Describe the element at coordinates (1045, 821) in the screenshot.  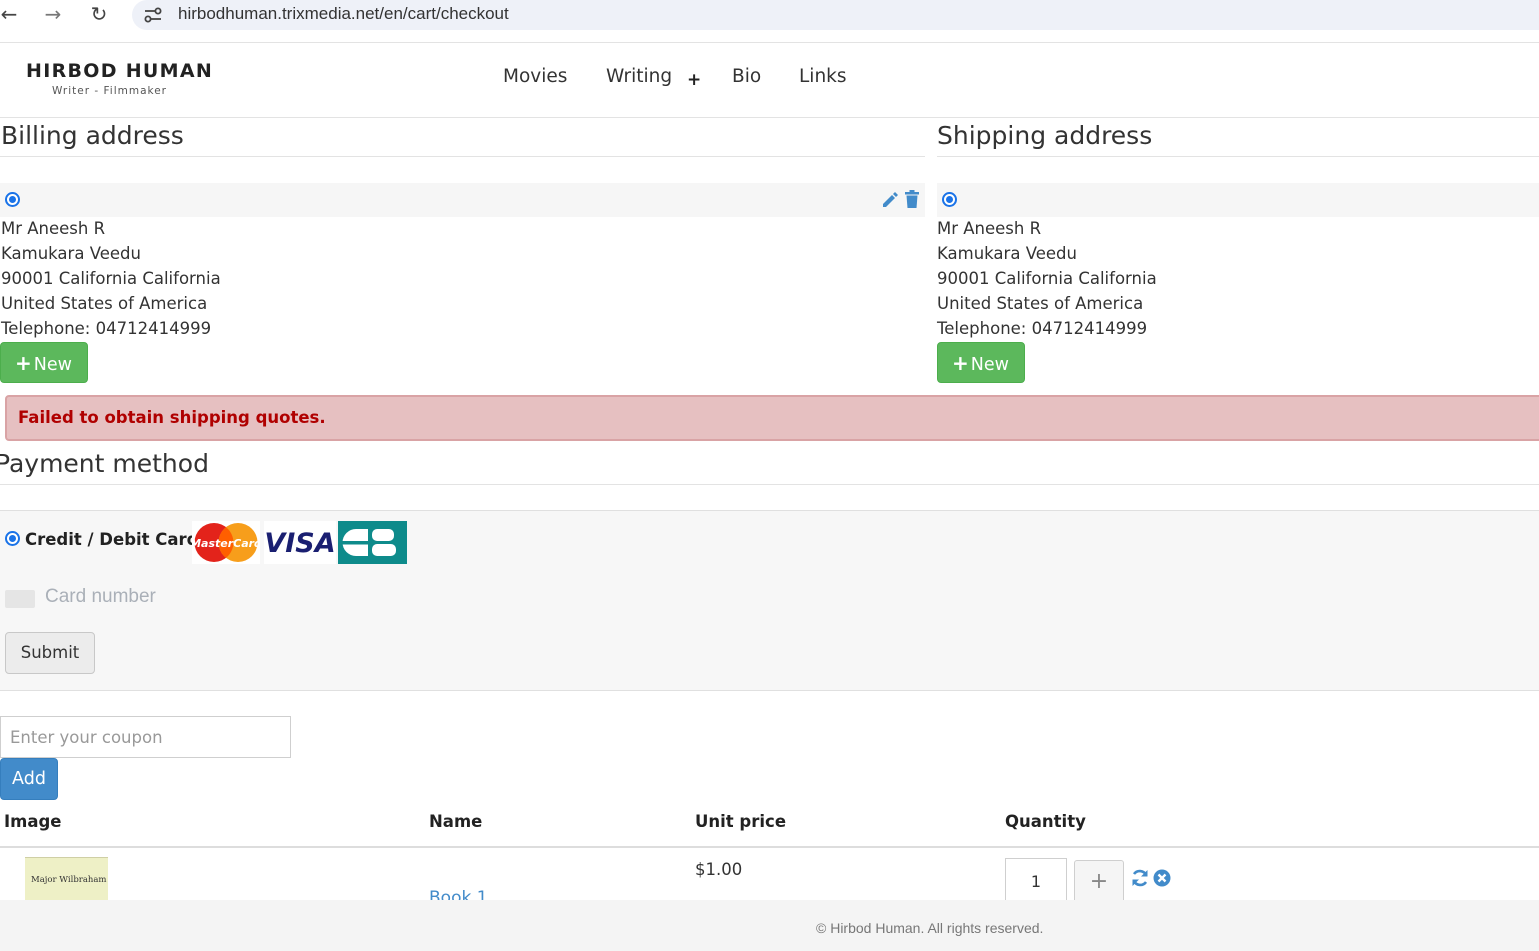
I see `col-header-quantity: Quantity` at that location.